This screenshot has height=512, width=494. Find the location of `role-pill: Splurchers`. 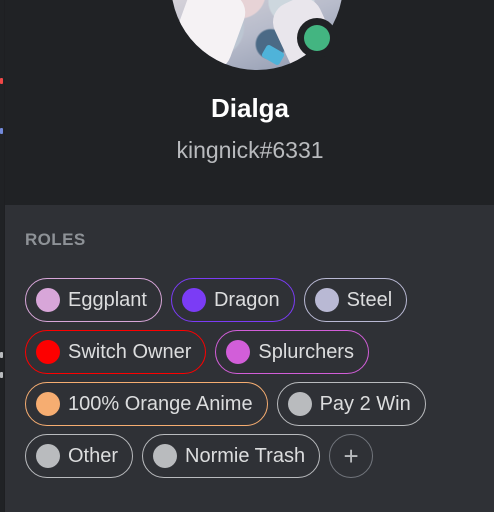

role-pill: Splurchers is located at coordinates (292, 352).